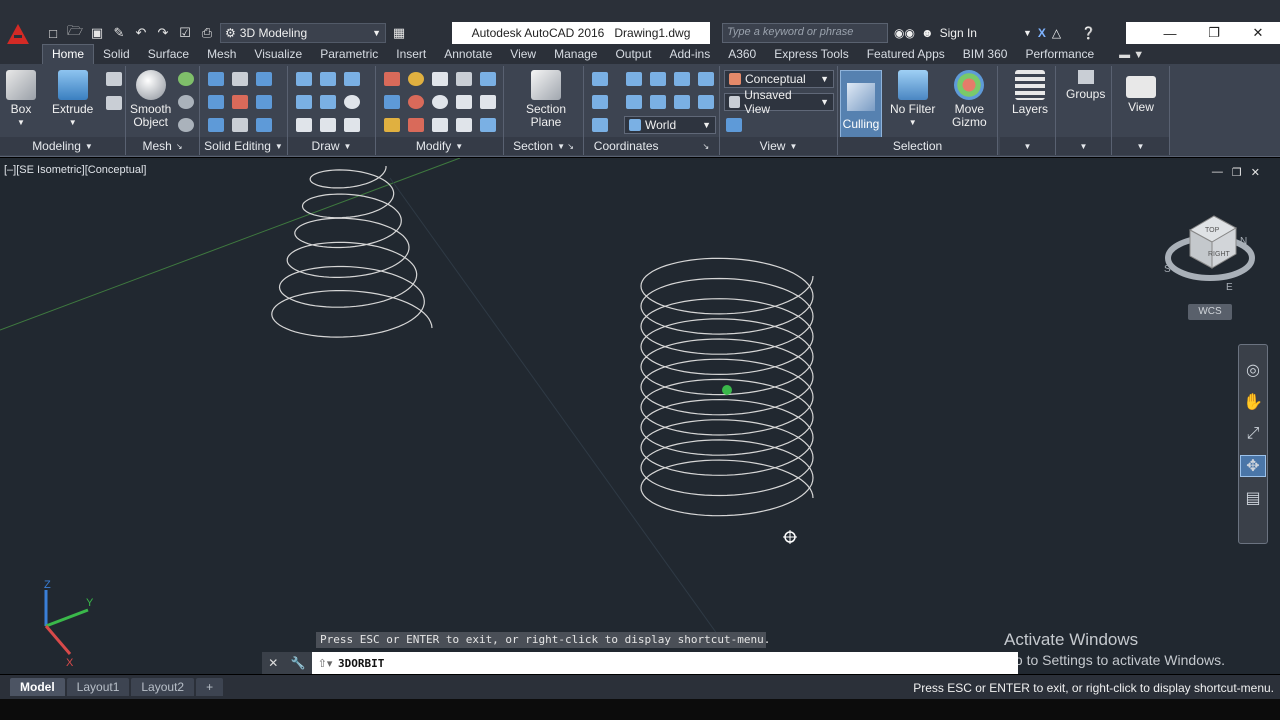 The height and width of the screenshot is (720, 1280). I want to click on command-history-icon: ⇧▾, so click(325, 663).